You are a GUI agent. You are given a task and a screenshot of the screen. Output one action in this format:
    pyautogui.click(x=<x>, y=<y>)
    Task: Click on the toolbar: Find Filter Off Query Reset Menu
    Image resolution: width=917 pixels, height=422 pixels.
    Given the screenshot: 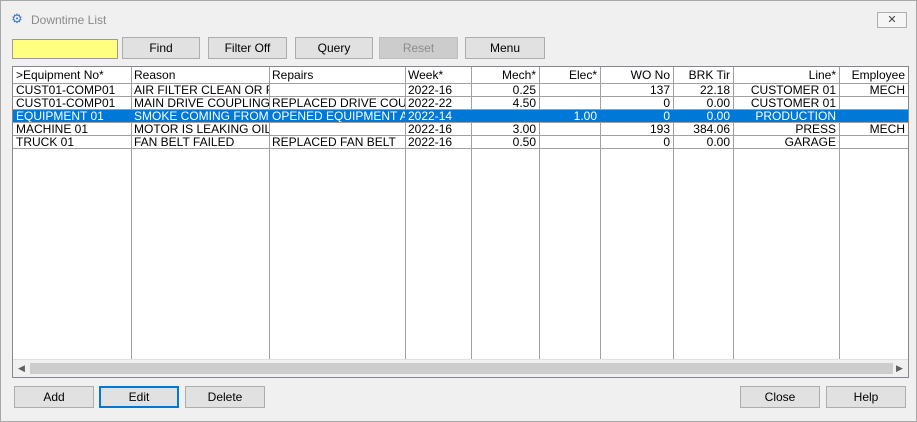 What is the action you would take?
    pyautogui.click(x=458, y=49)
    